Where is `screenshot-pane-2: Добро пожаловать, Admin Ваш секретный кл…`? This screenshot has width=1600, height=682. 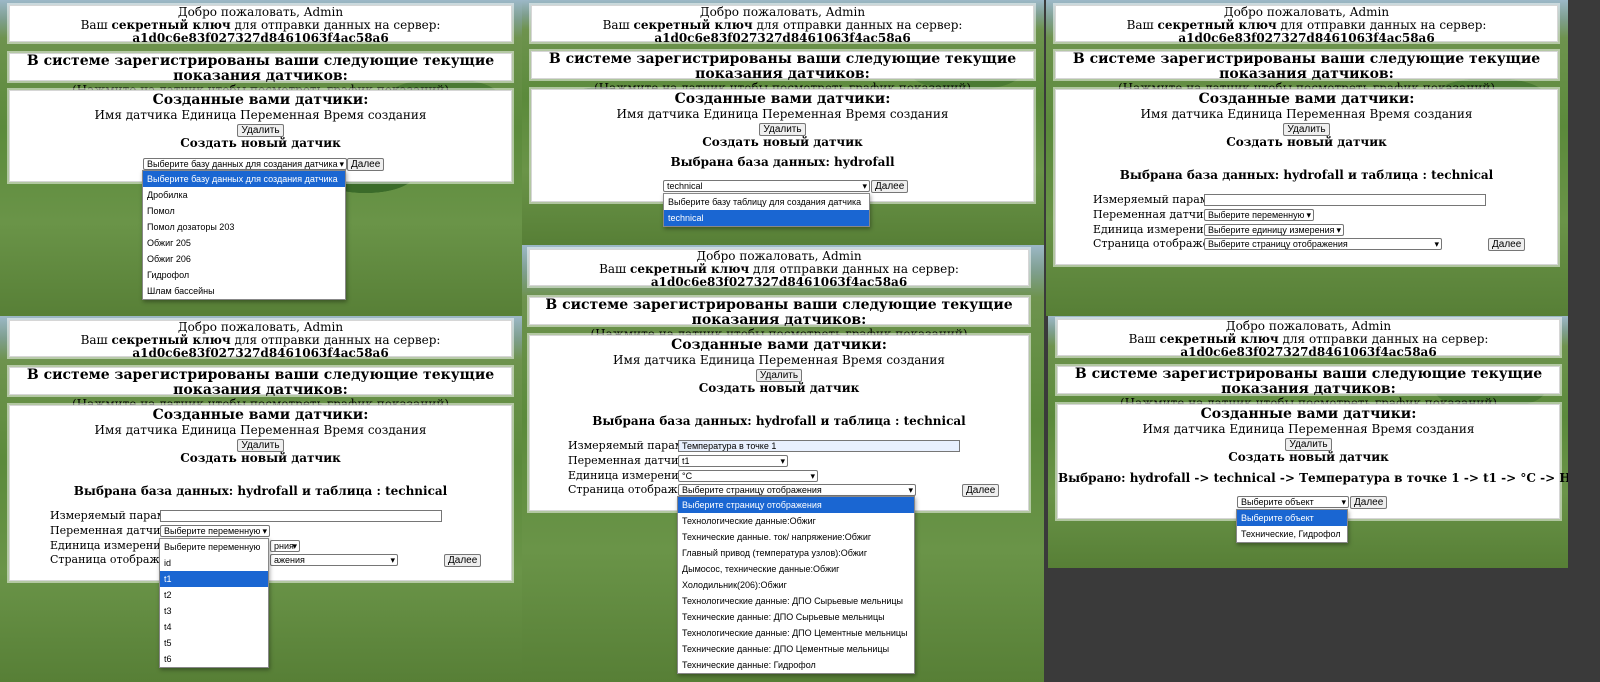 screenshot-pane-2: Добро пожаловать, Admin Ваш секретный кл… is located at coordinates (783, 122).